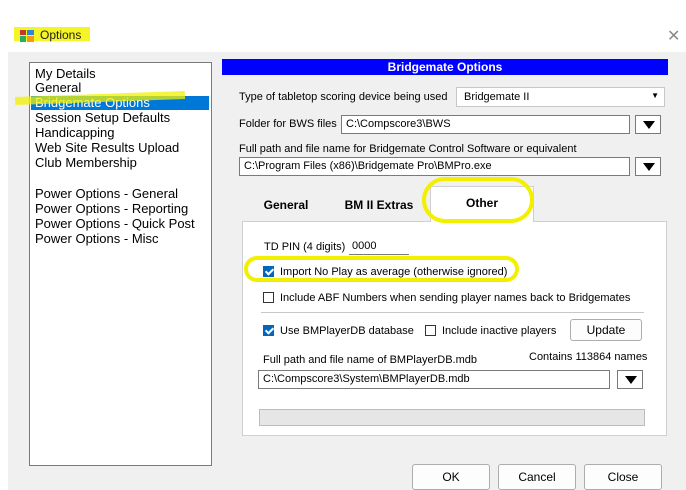 This screenshot has width=686, height=490. Describe the element at coordinates (305, 247) in the screenshot. I see `td-pin-label: TD PIN (4 digits)` at that location.